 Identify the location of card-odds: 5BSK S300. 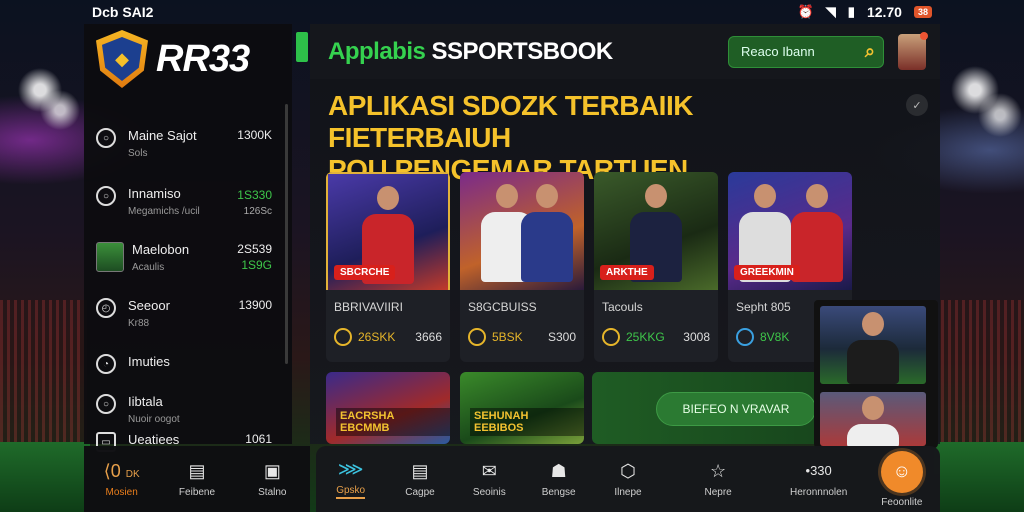
(522, 330).